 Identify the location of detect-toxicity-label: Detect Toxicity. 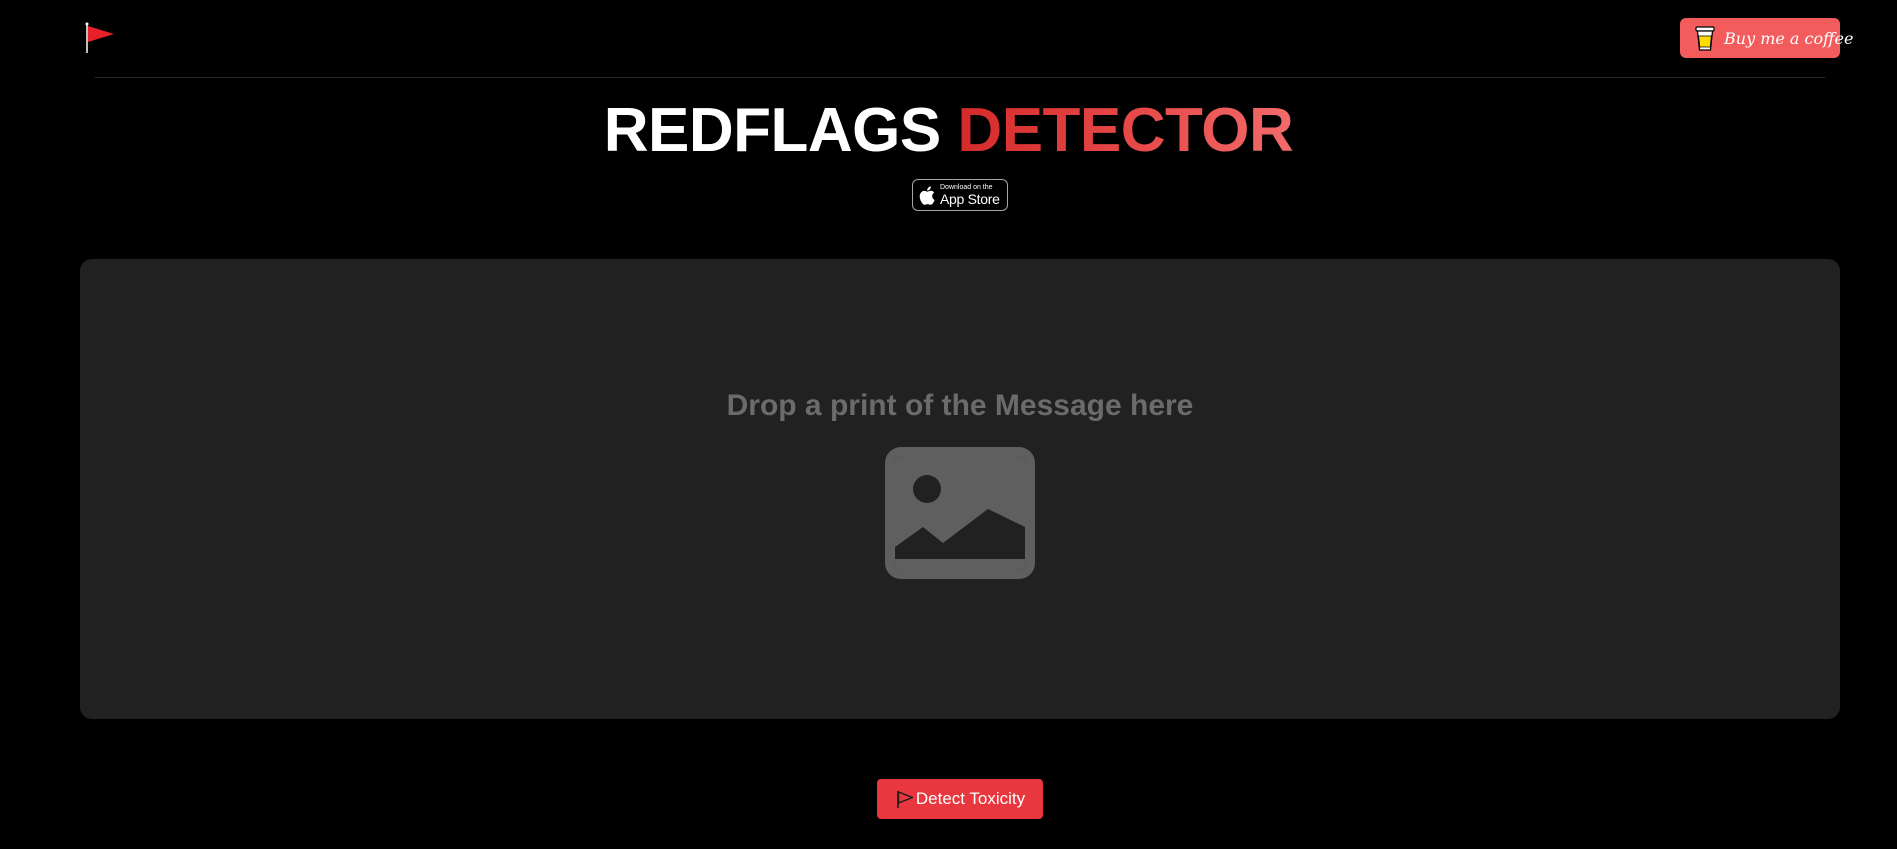
(970, 798).